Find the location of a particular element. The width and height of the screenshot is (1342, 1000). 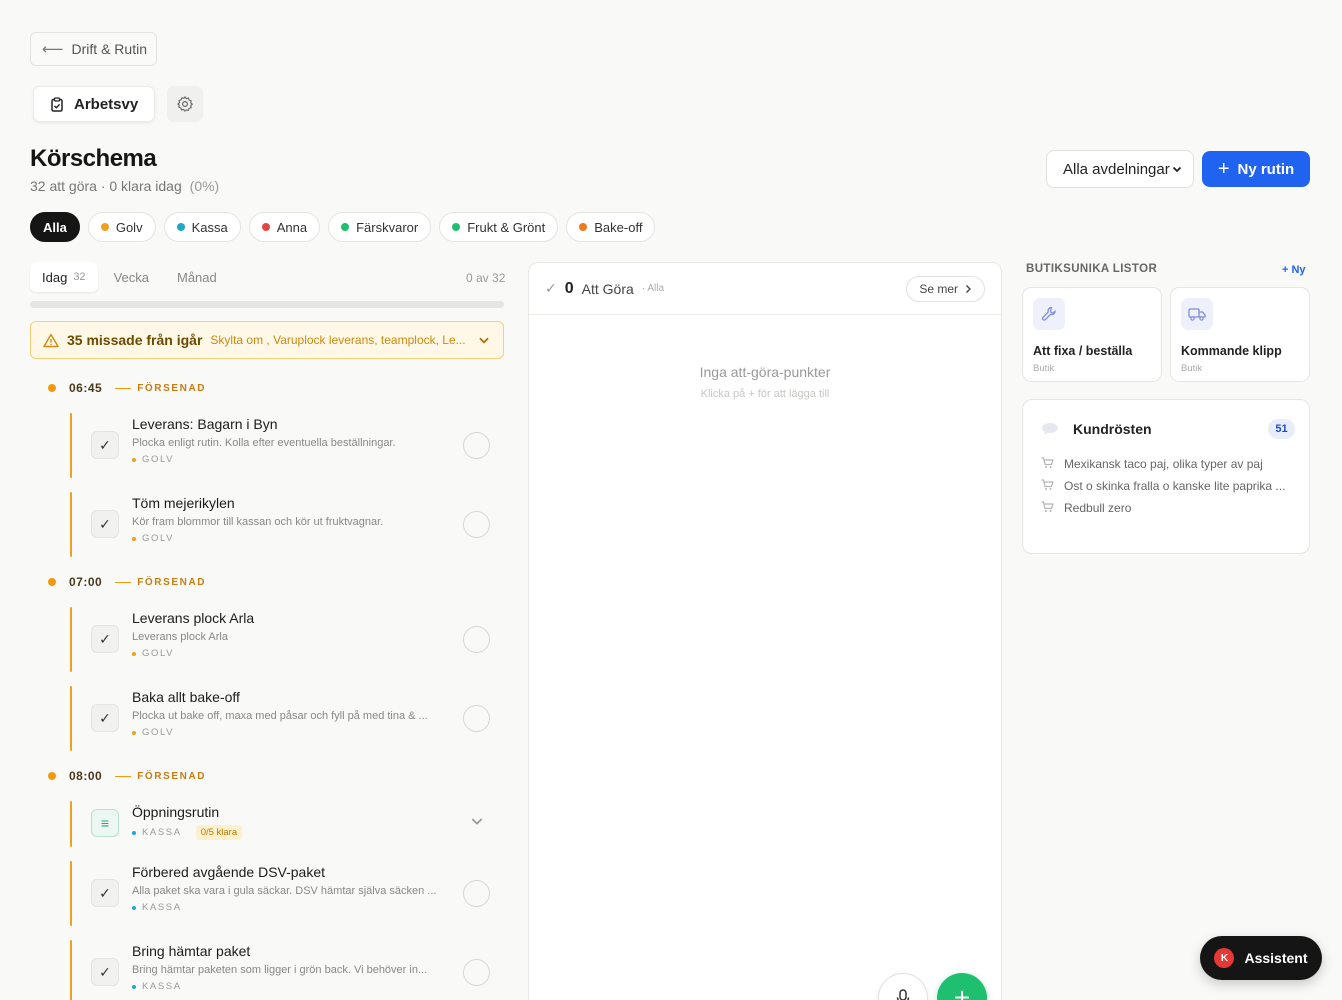

tab-label: Vecka is located at coordinates (131, 277).